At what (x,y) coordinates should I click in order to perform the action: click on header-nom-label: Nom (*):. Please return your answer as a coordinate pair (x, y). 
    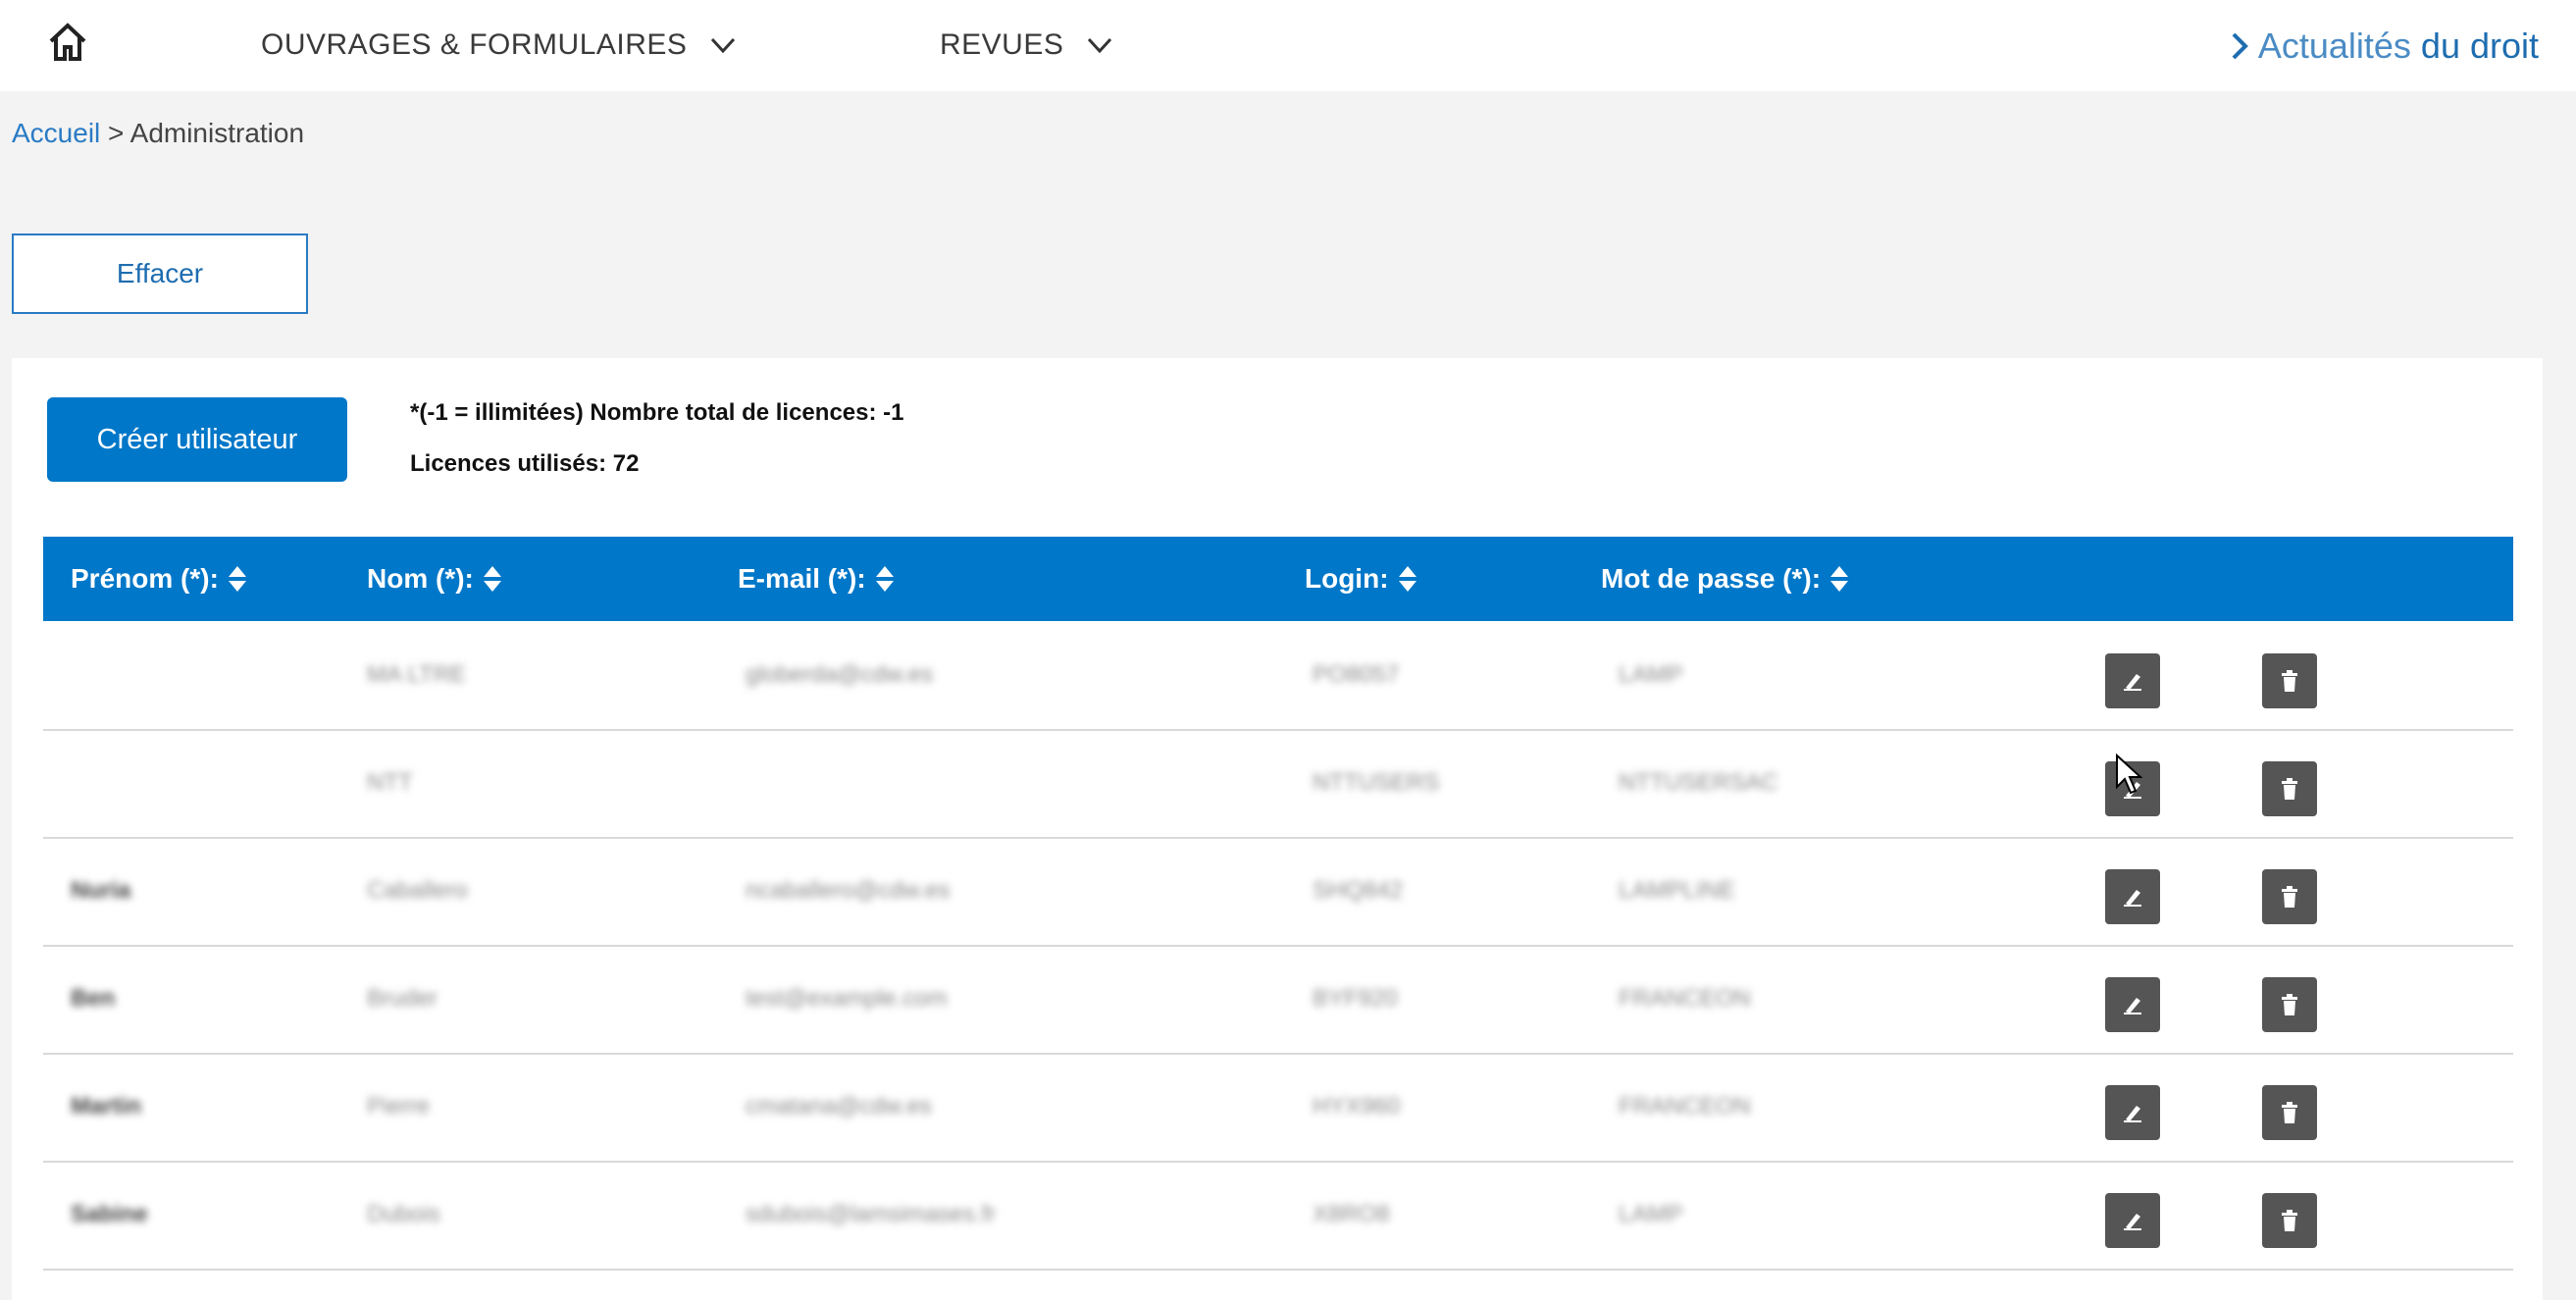
    Looking at the image, I should click on (420, 578).